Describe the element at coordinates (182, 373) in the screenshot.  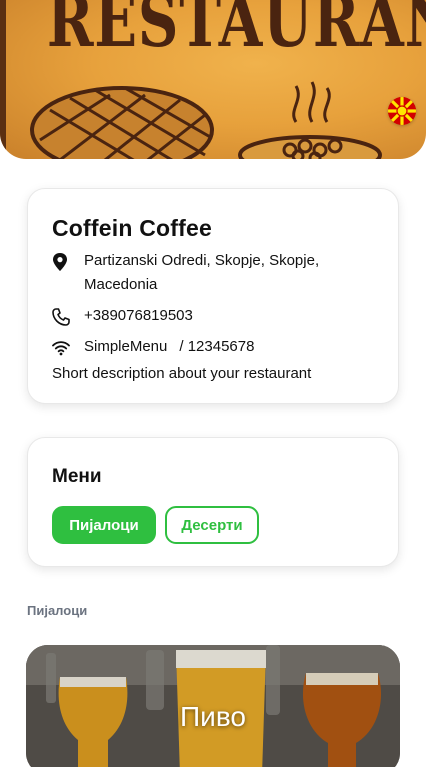
I see `restaurant-description: Short description about your restaurant` at that location.